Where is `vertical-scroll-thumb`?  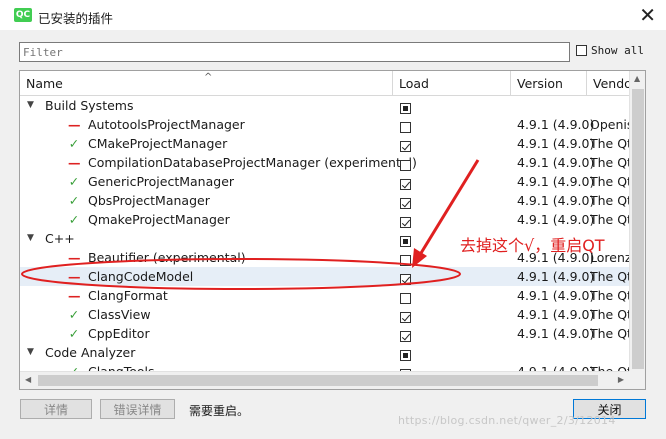 vertical-scroll-thumb is located at coordinates (638, 229).